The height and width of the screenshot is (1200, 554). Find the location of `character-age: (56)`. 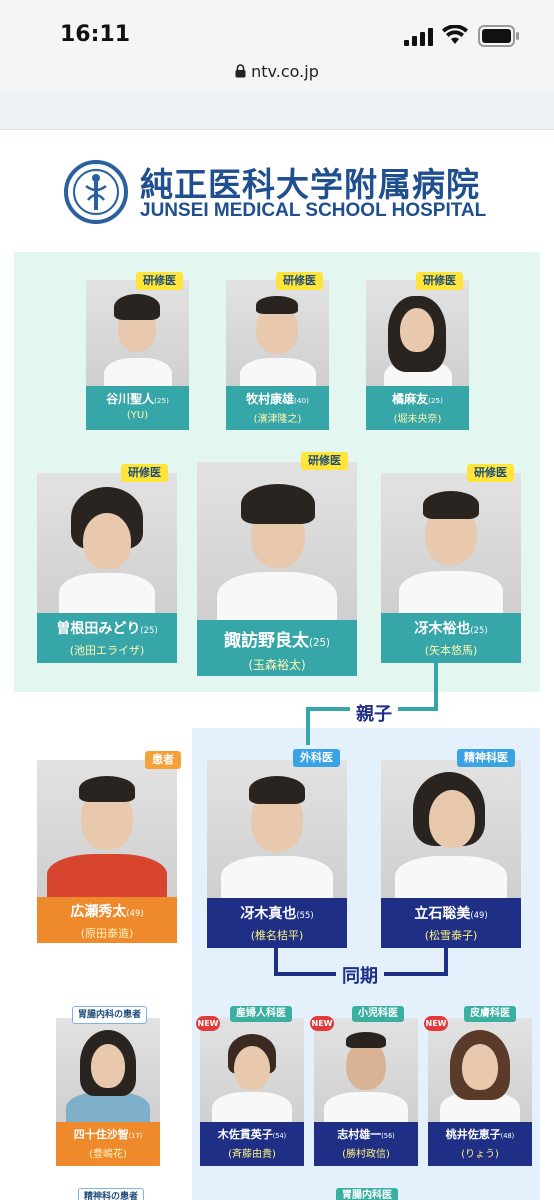

character-age: (56) is located at coordinates (388, 1136).